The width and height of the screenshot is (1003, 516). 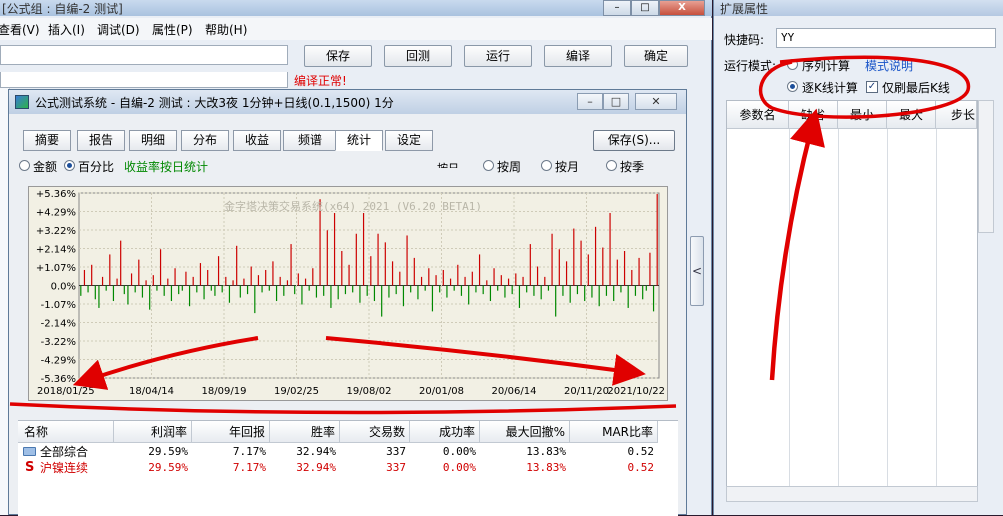 What do you see at coordinates (889, 65) in the screenshot?
I see `mode-help-link: 模式说明` at bounding box center [889, 65].